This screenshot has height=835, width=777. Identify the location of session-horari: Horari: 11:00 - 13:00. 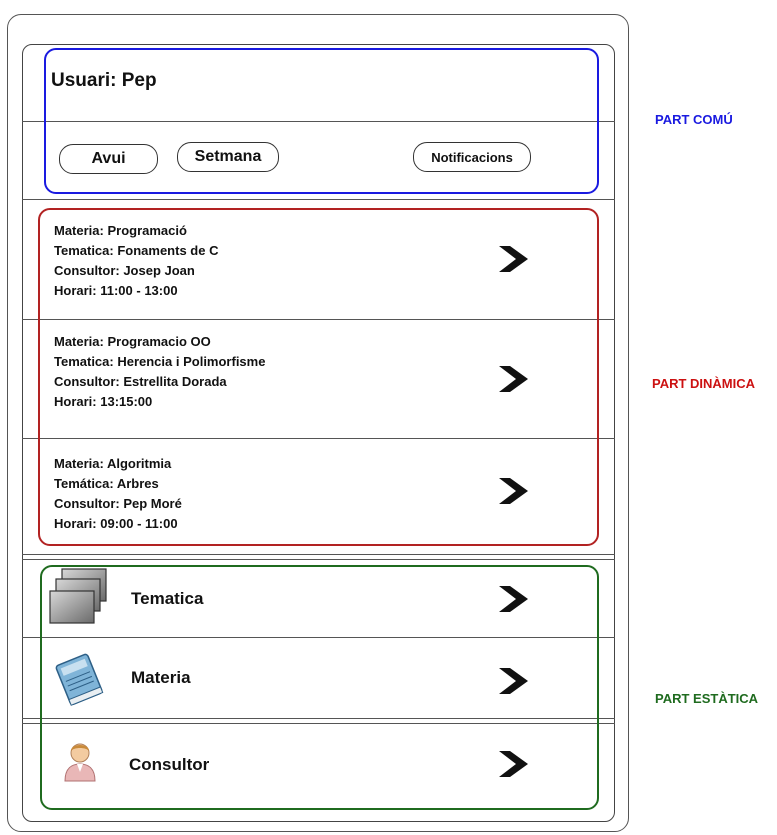
(116, 290).